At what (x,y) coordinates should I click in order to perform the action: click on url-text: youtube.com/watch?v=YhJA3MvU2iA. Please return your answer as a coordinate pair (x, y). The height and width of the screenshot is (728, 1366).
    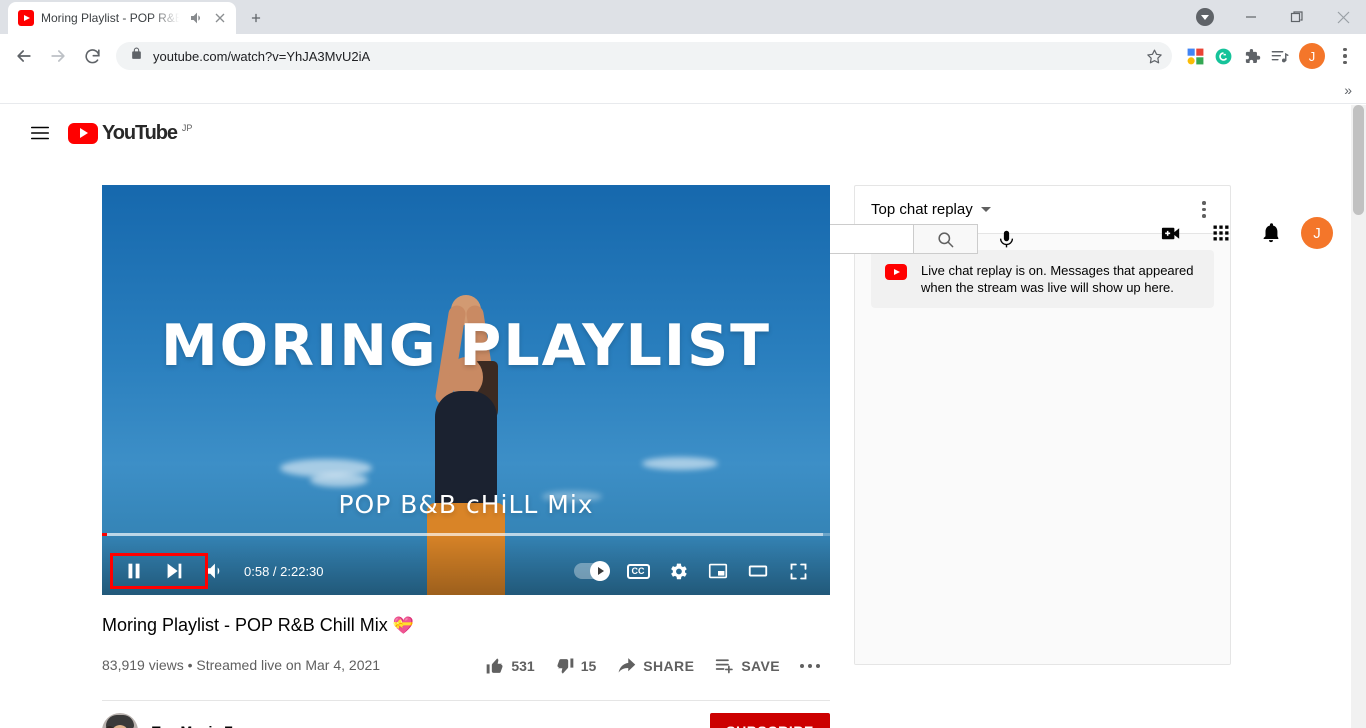
    Looking at the image, I should click on (262, 56).